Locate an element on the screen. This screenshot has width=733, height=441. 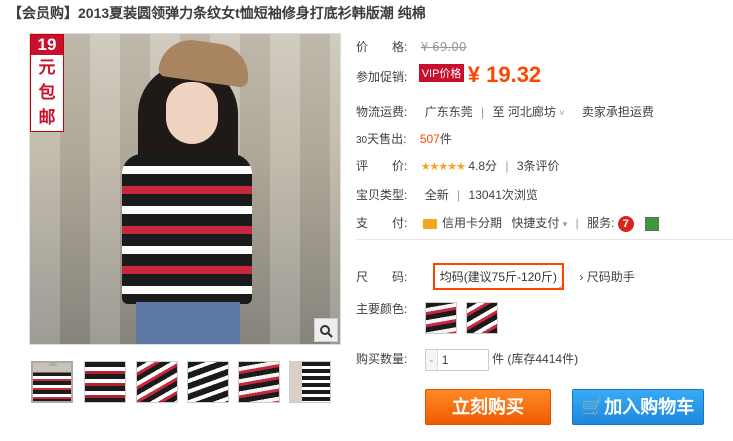
model-jeans is located at coordinates (188, 323).